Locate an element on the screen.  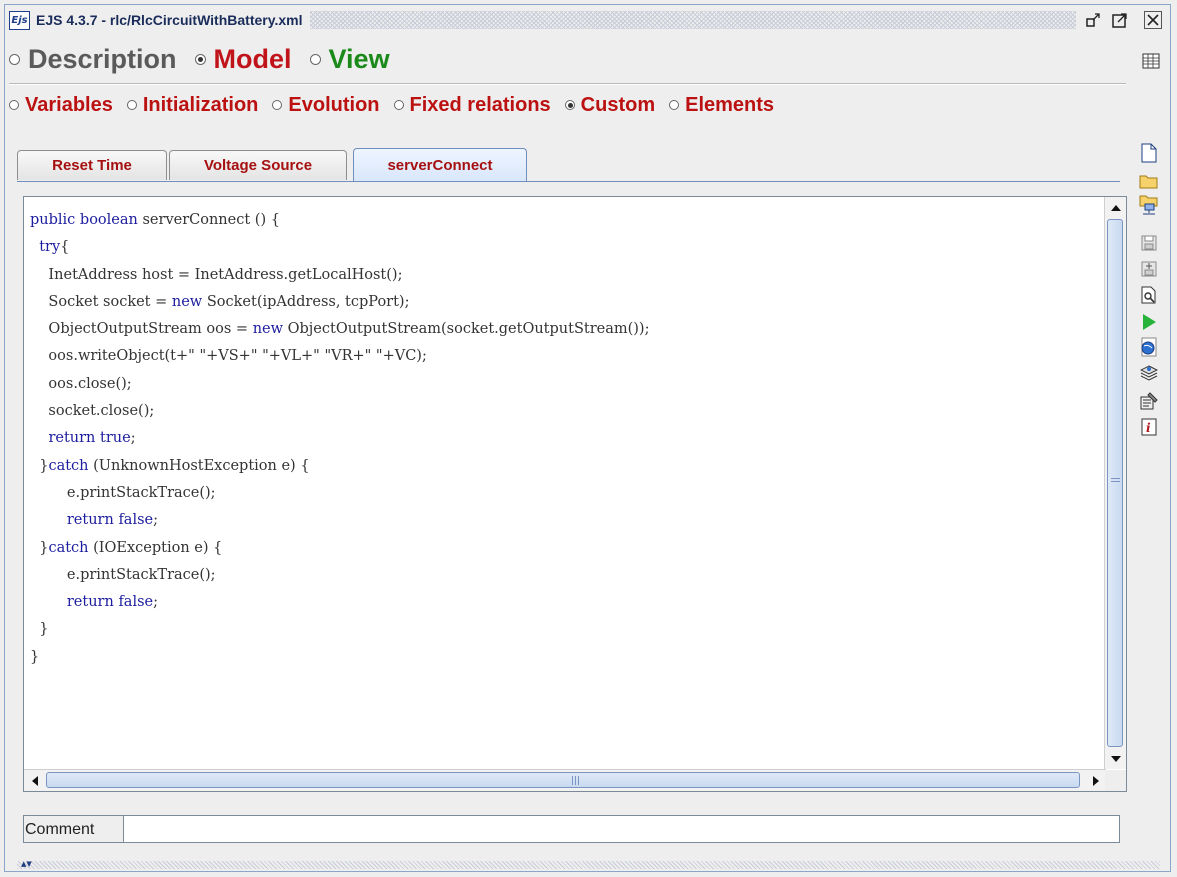
vertical-scrollbar is located at coordinates (1115, 483).